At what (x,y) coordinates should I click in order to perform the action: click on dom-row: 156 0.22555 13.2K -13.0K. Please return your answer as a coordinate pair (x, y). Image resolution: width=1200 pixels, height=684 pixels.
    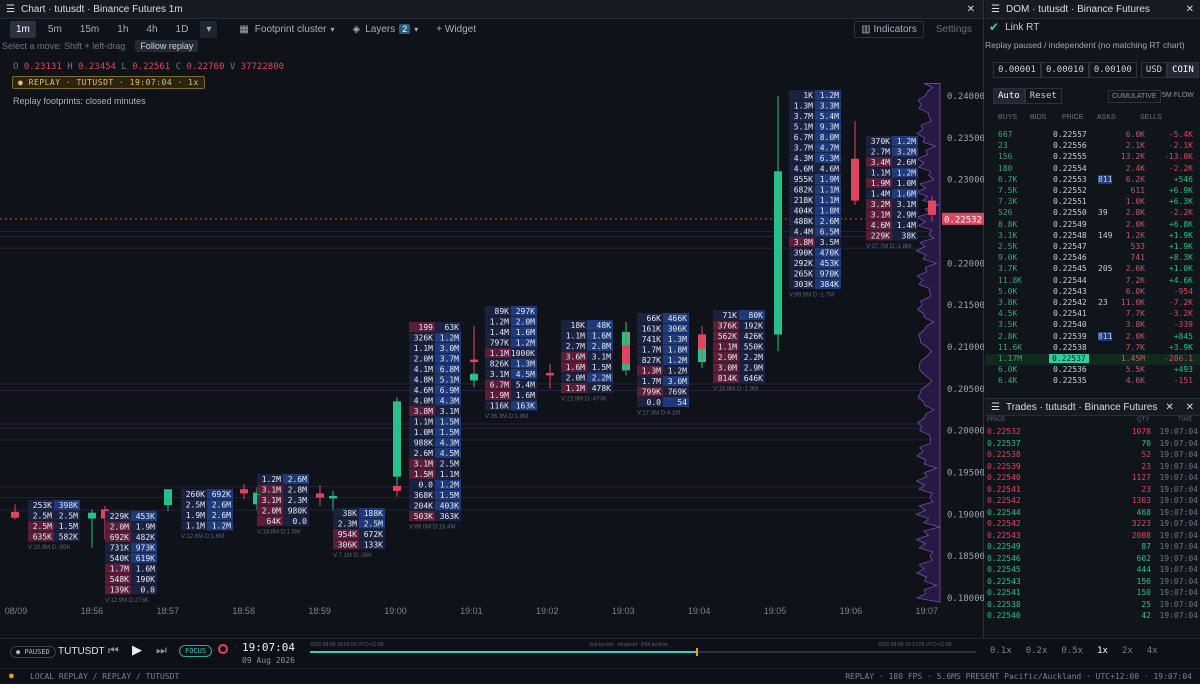
    Looking at the image, I should click on (1092, 157).